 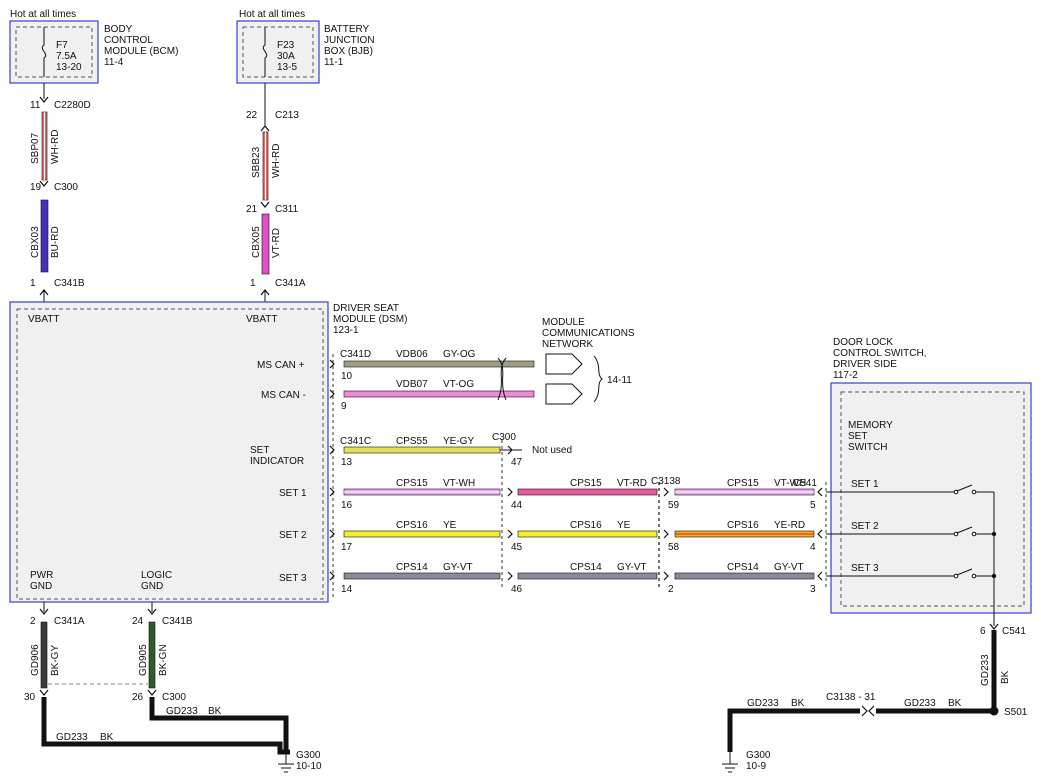 What do you see at coordinates (293, 535) in the screenshot?
I see `dsm-set2: SET 2` at bounding box center [293, 535].